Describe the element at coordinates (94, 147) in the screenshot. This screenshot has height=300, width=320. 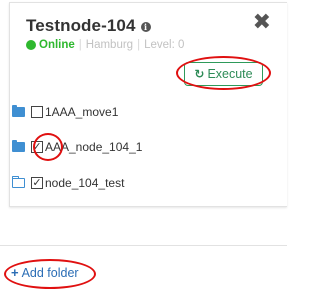
I see `folder-label: AAA_node_104_1` at that location.